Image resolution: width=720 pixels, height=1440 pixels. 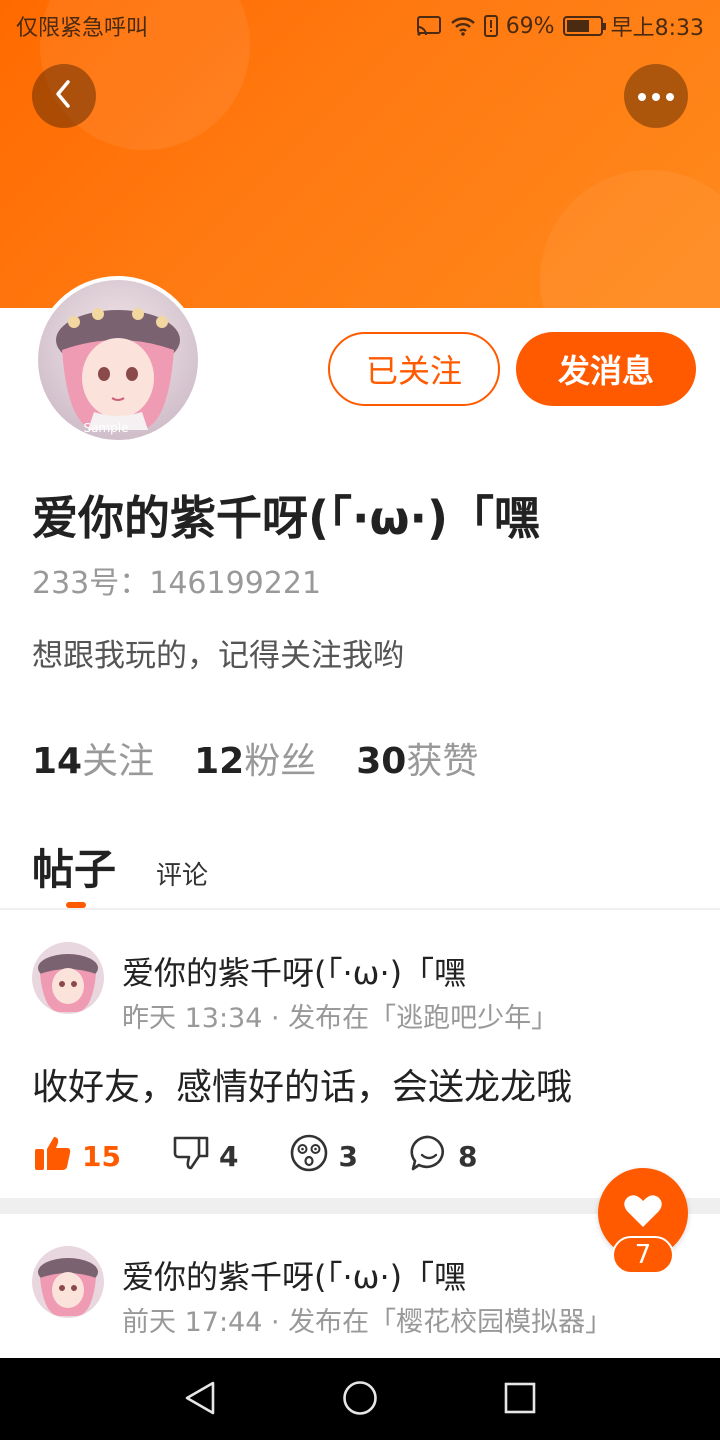 I want to click on circle-home-icon, so click(x=360, y=1400).